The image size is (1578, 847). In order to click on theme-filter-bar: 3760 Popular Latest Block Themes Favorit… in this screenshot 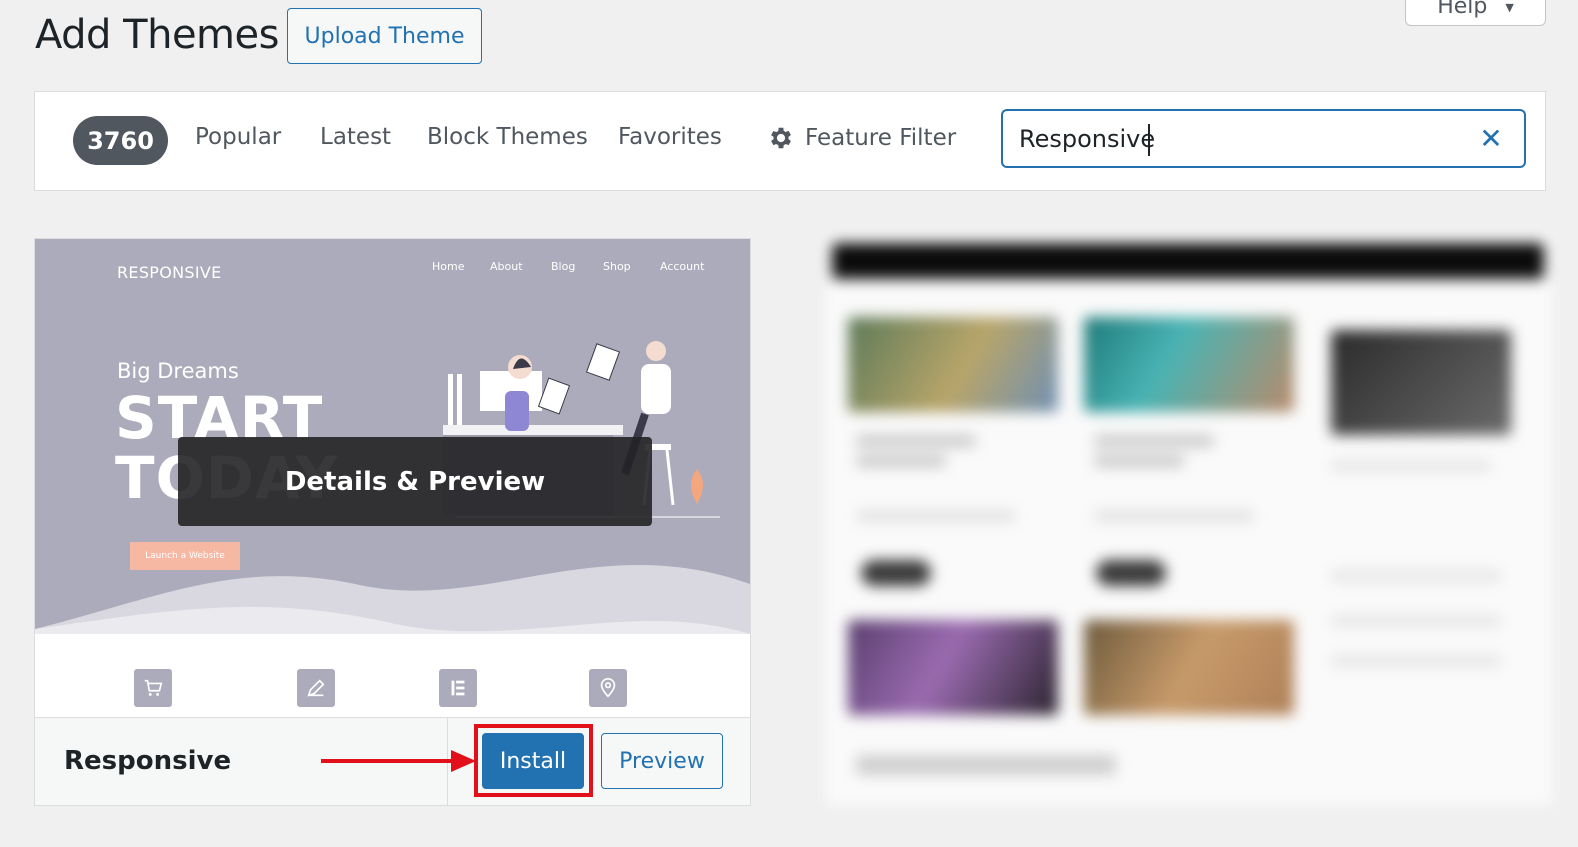, I will do `click(790, 141)`.